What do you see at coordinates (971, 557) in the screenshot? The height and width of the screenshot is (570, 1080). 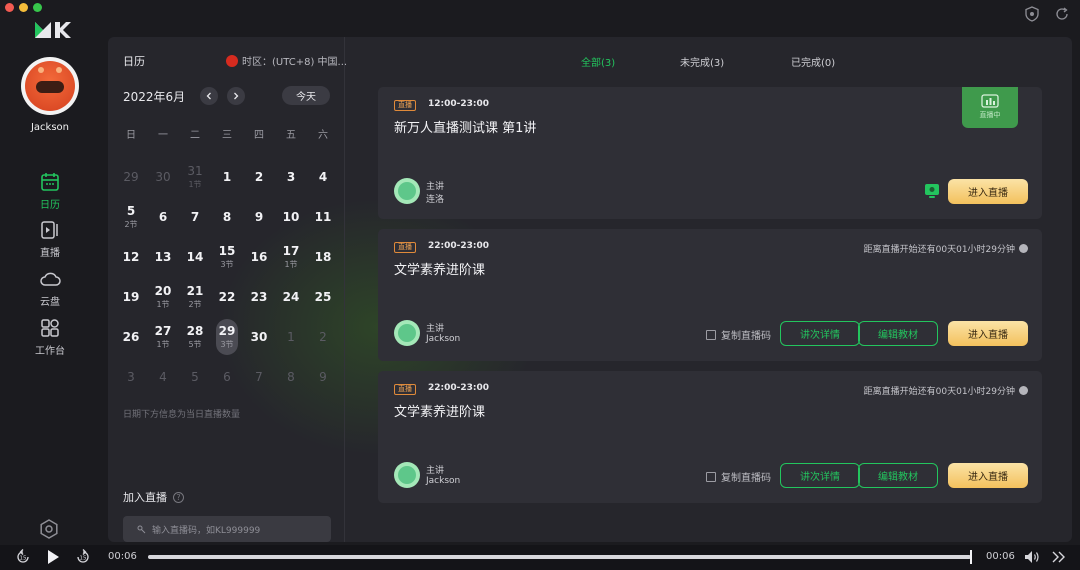 I see `progress-thumb` at bounding box center [971, 557].